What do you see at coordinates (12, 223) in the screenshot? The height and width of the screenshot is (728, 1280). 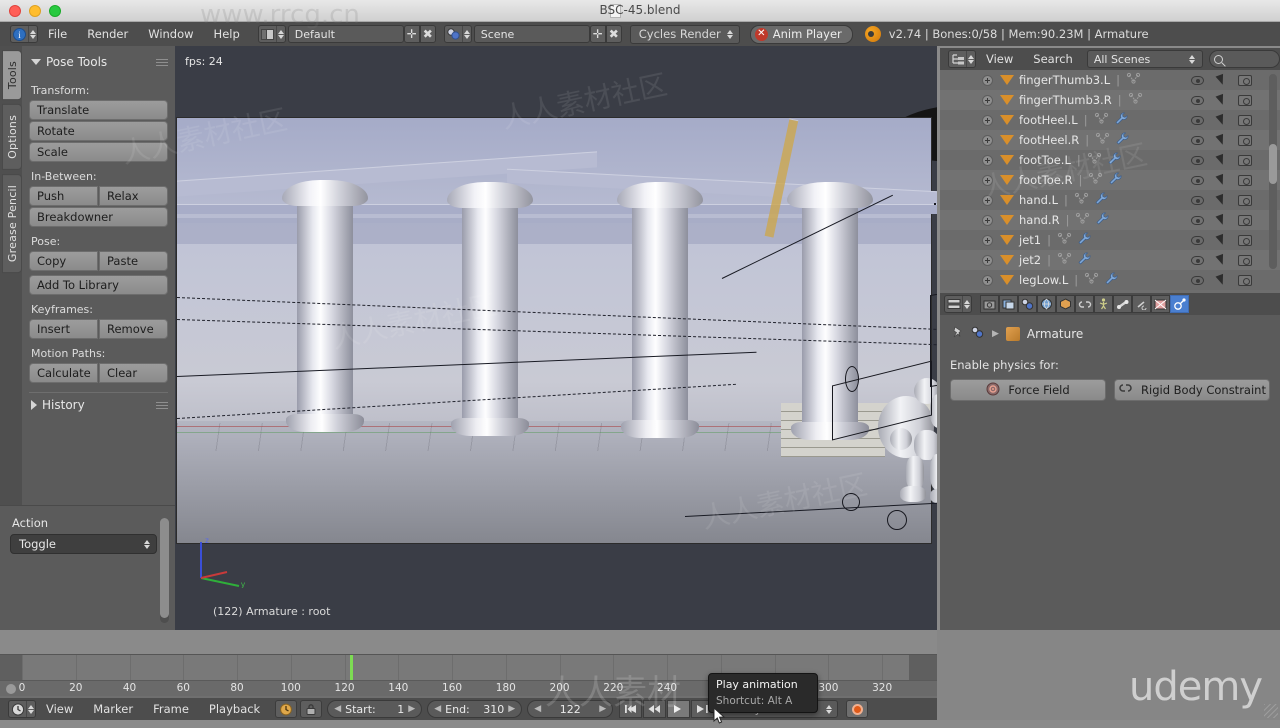 I see `tab-grease-pencil: Grease Pencil` at bounding box center [12, 223].